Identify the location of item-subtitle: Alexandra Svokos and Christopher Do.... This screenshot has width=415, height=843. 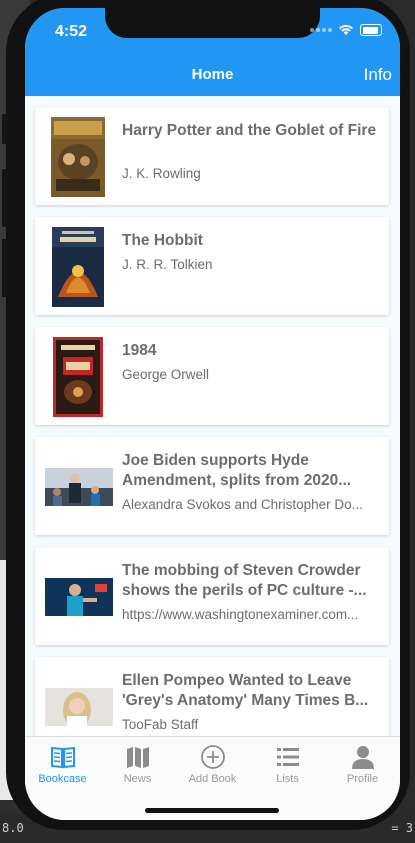
(242, 504).